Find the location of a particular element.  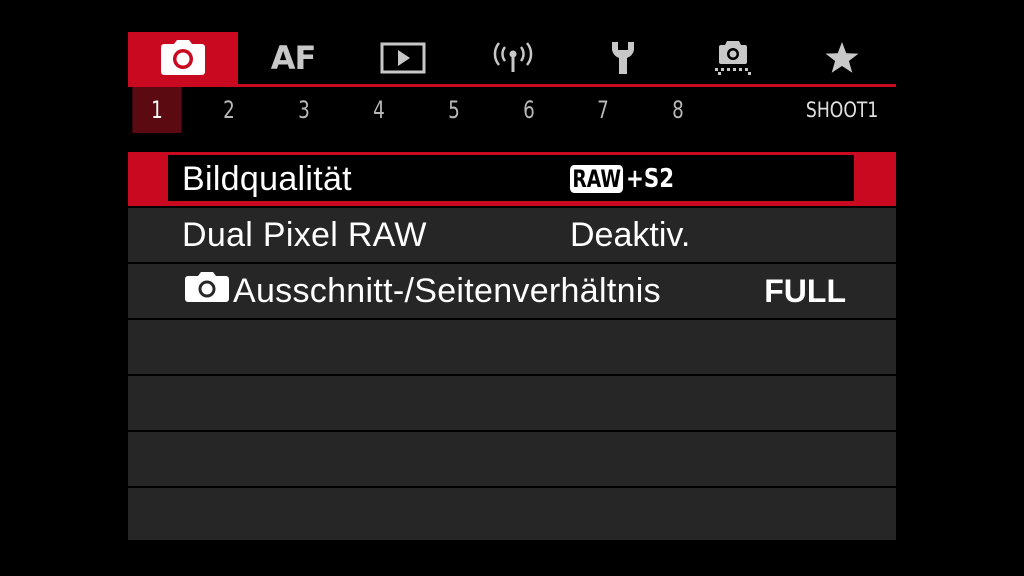

menu-item-label: Ausschnitt-/Seitenverhältnis is located at coordinates (447, 290).